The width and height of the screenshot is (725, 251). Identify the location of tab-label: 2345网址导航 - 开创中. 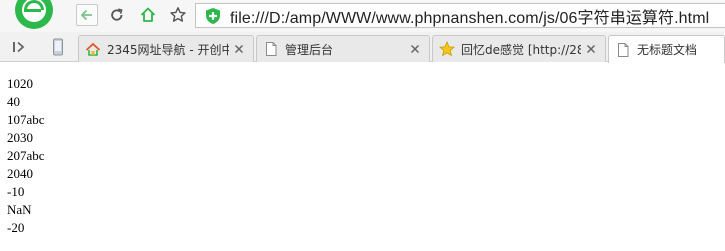
(168, 49).